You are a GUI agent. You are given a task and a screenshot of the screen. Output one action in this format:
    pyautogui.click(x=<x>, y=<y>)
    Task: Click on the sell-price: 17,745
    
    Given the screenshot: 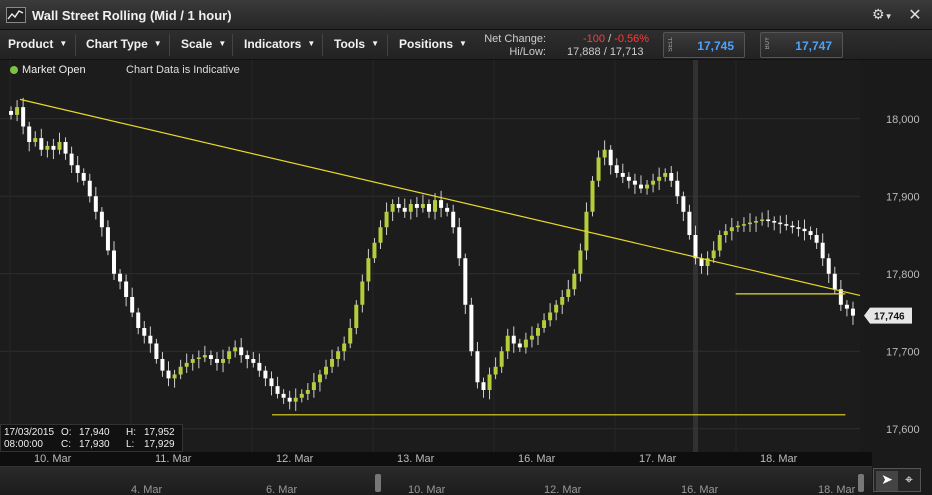 What is the action you would take?
    pyautogui.click(x=715, y=46)
    